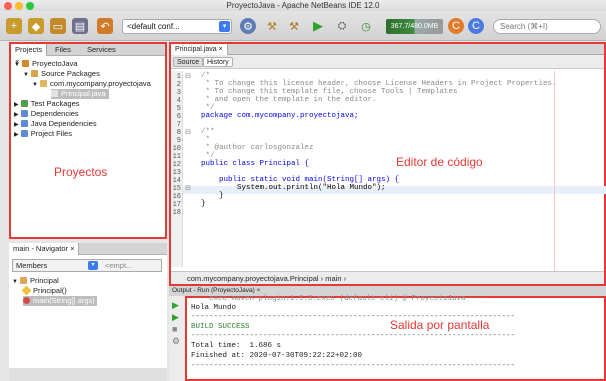  Describe the element at coordinates (64, 300) in the screenshot. I see `nav-label: main(String[] args)` at that location.